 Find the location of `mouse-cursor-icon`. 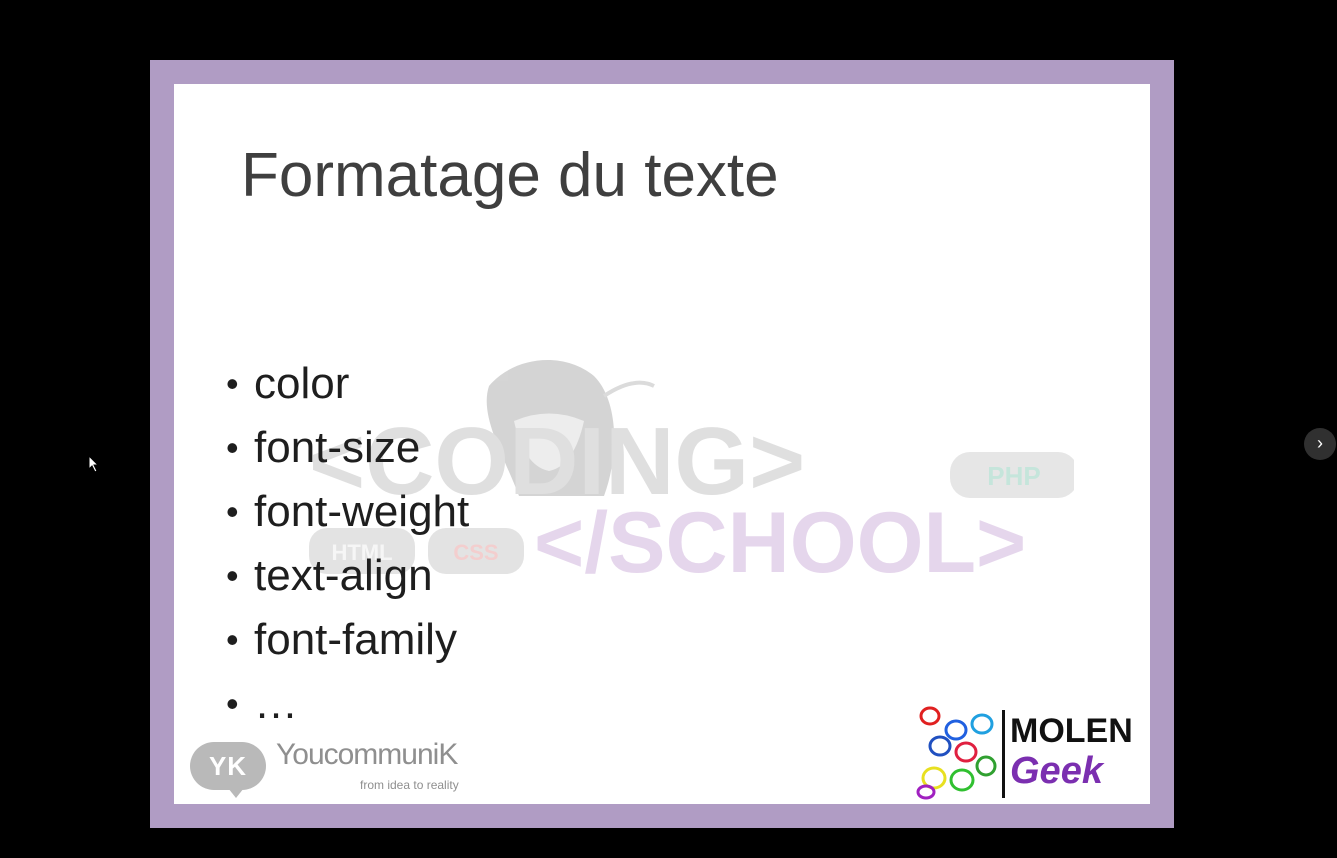

mouse-cursor-icon is located at coordinates (94, 464).